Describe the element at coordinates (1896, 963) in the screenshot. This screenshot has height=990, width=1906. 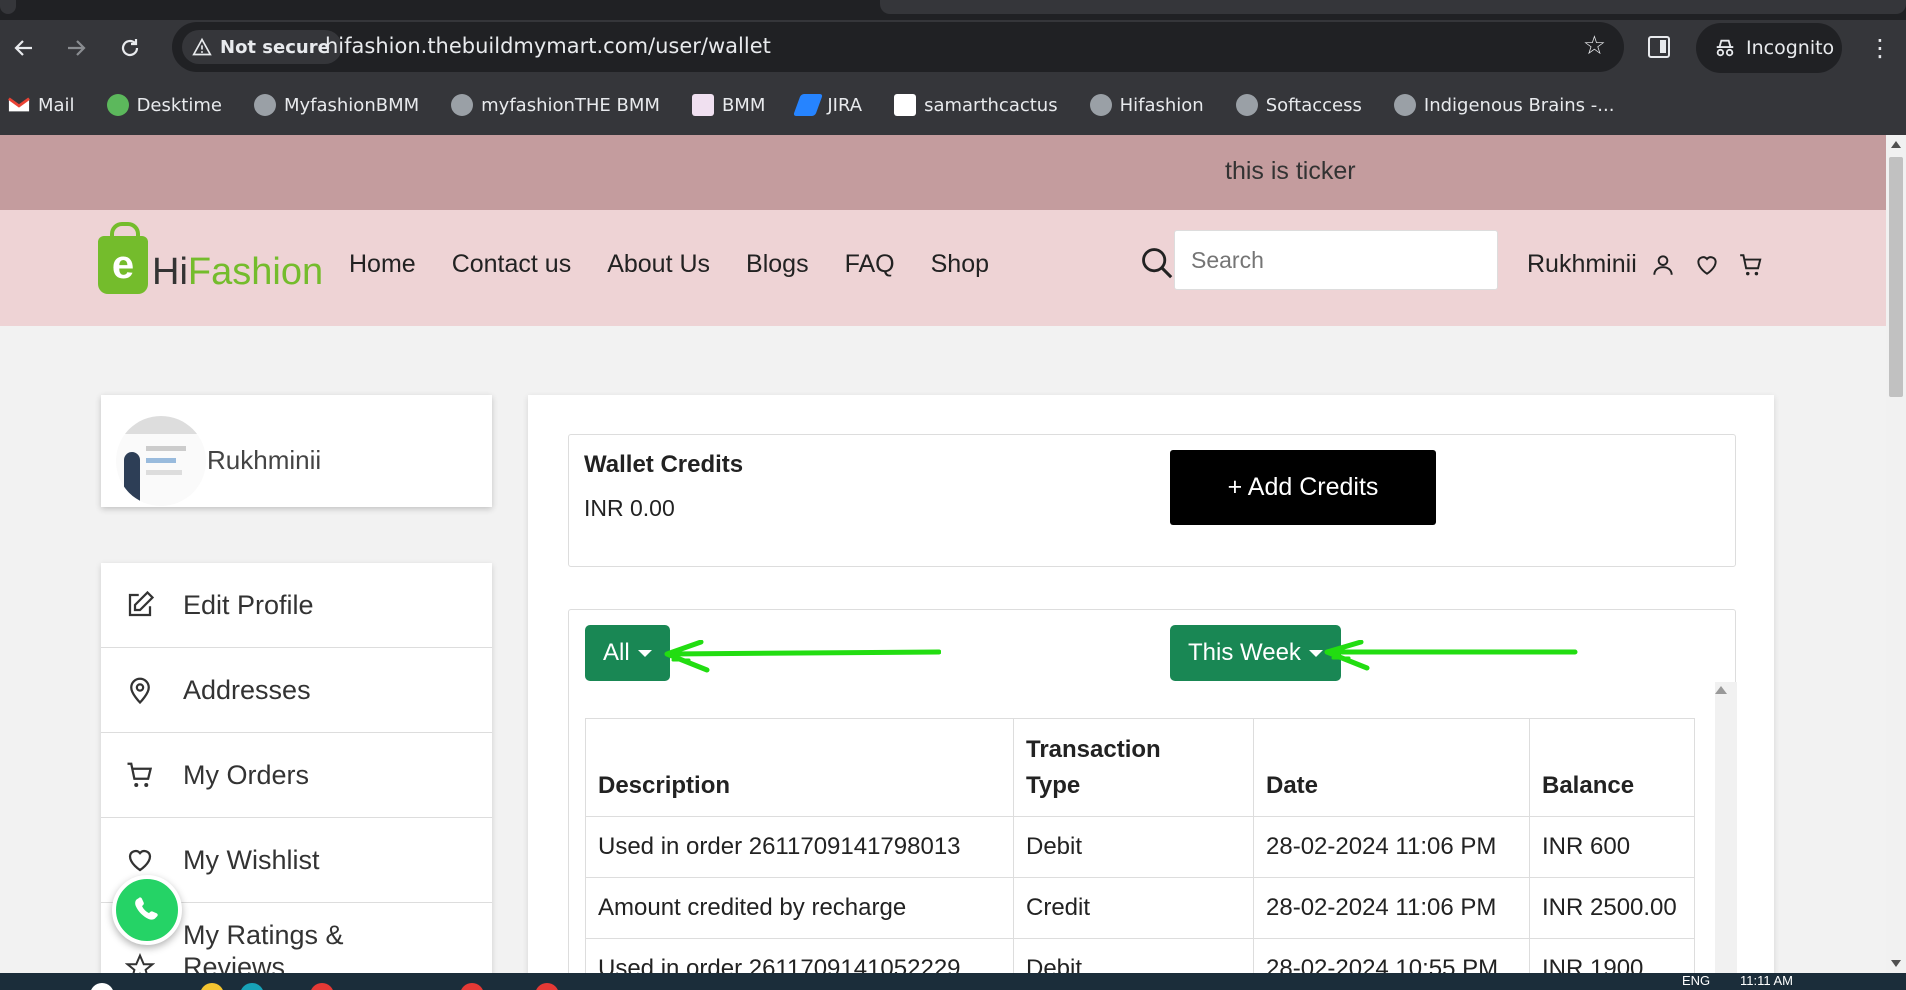
I see `scroll-down-icon` at that location.